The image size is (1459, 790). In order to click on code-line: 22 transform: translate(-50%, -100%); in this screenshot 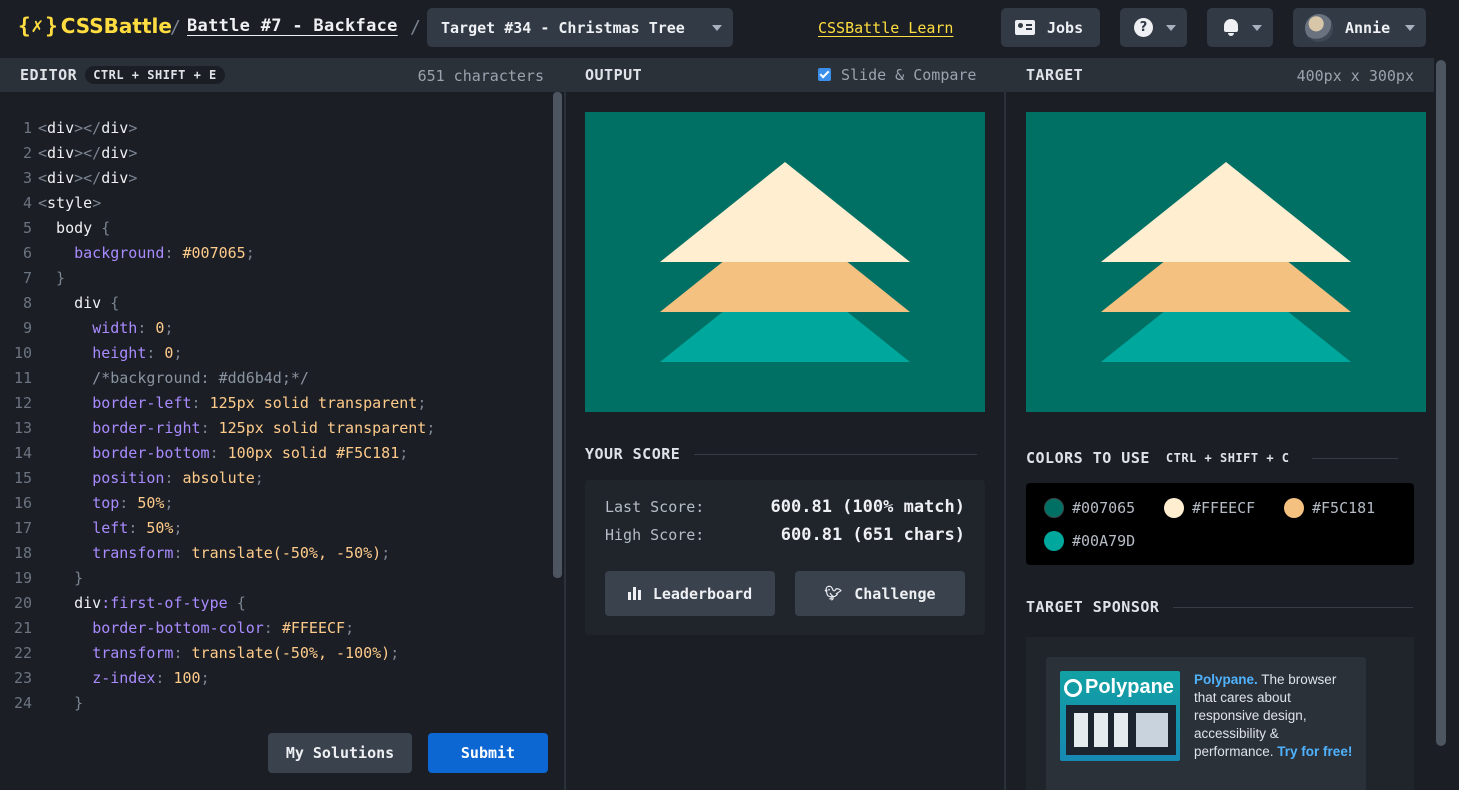, I will do `click(217, 653)`.